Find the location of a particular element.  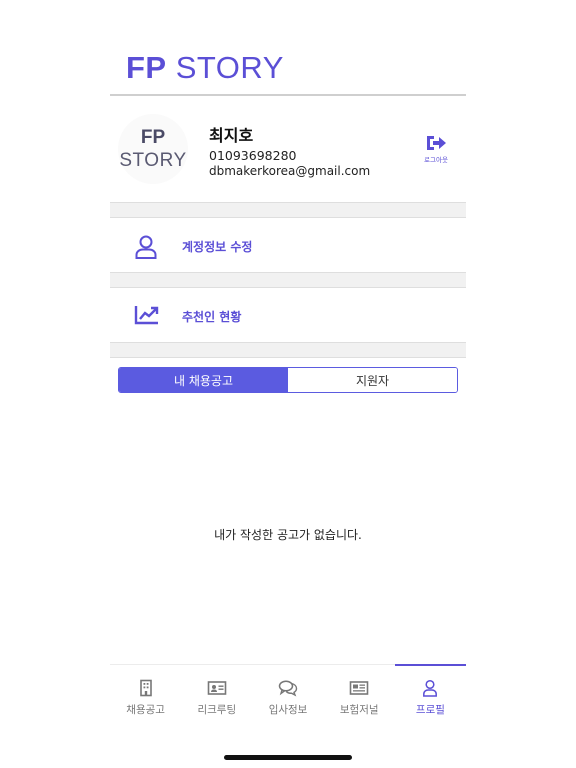

nav-label: 보험저널 is located at coordinates (359, 710).